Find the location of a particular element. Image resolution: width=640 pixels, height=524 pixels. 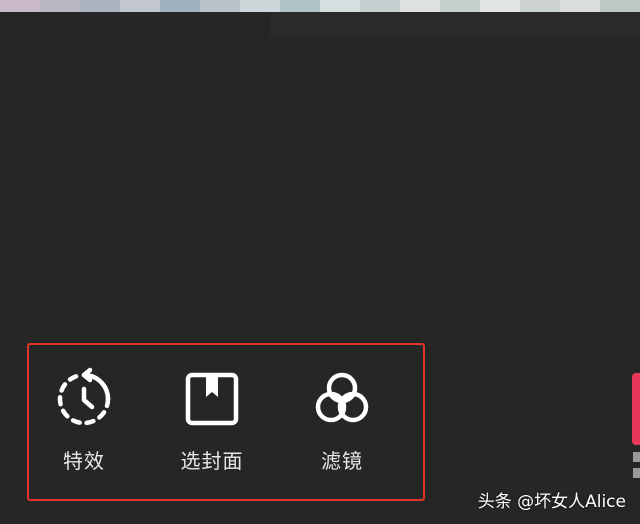

select-cover-button: 选封面 is located at coordinates (212, 420).